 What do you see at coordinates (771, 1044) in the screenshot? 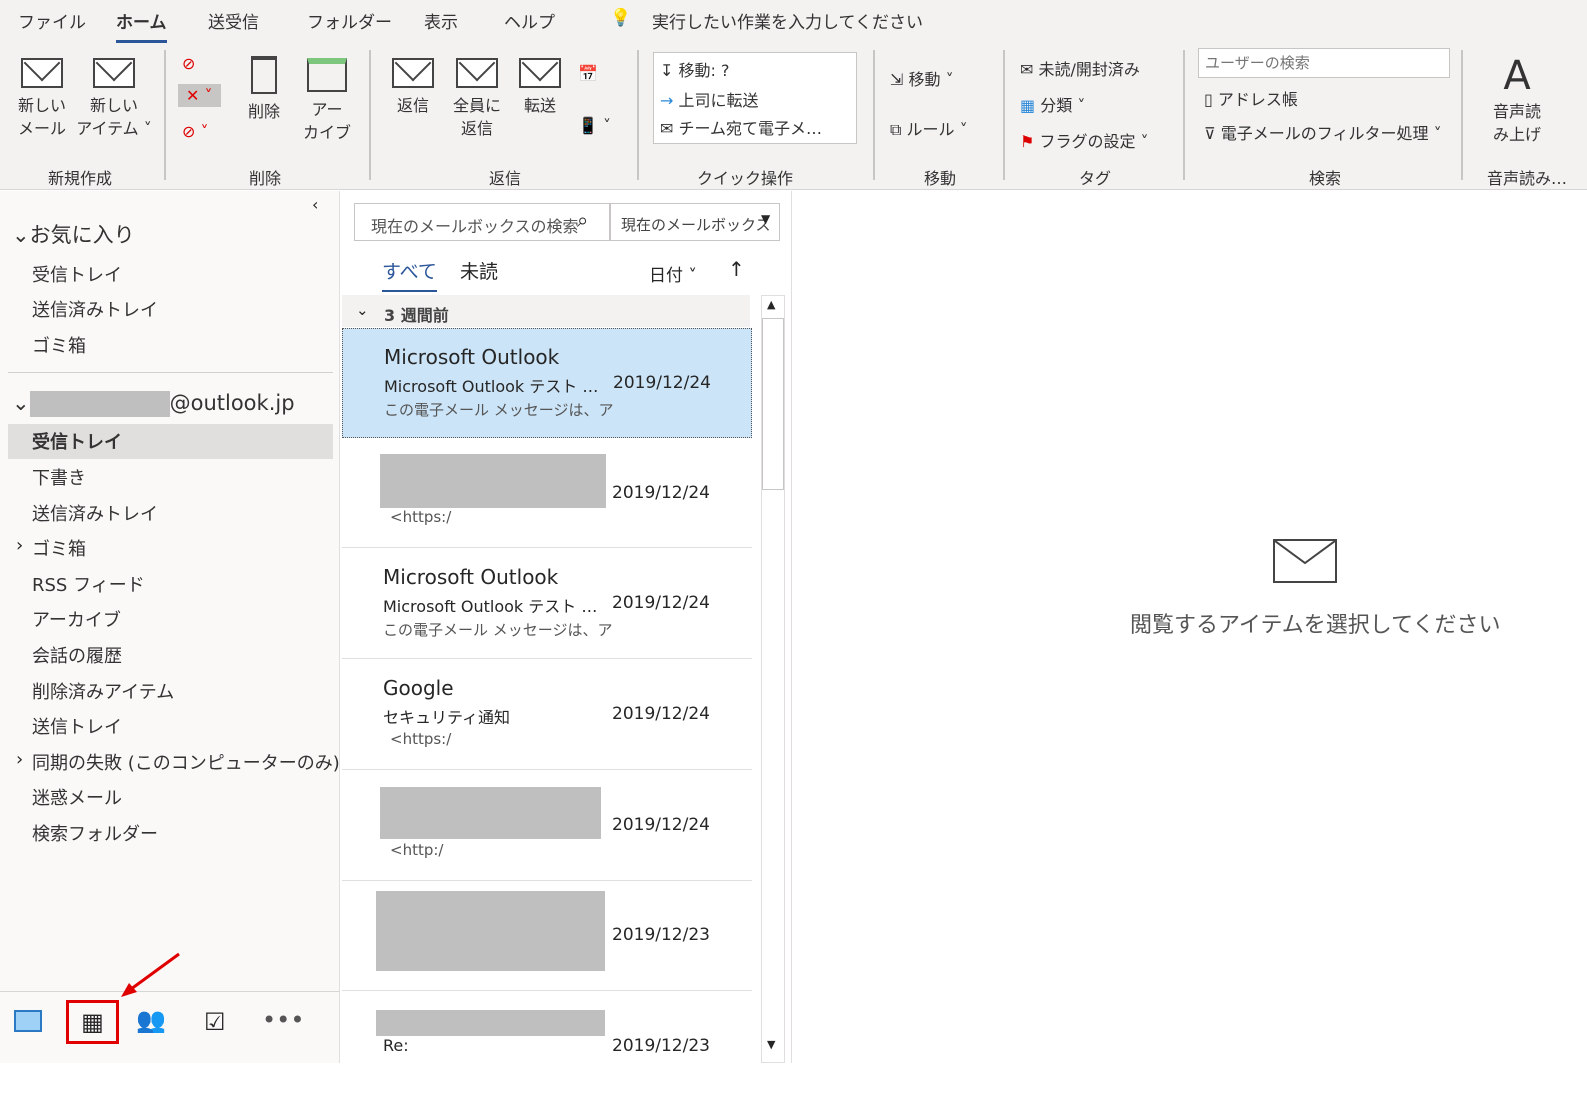
I see `scroll-down-icon: ▼` at bounding box center [771, 1044].